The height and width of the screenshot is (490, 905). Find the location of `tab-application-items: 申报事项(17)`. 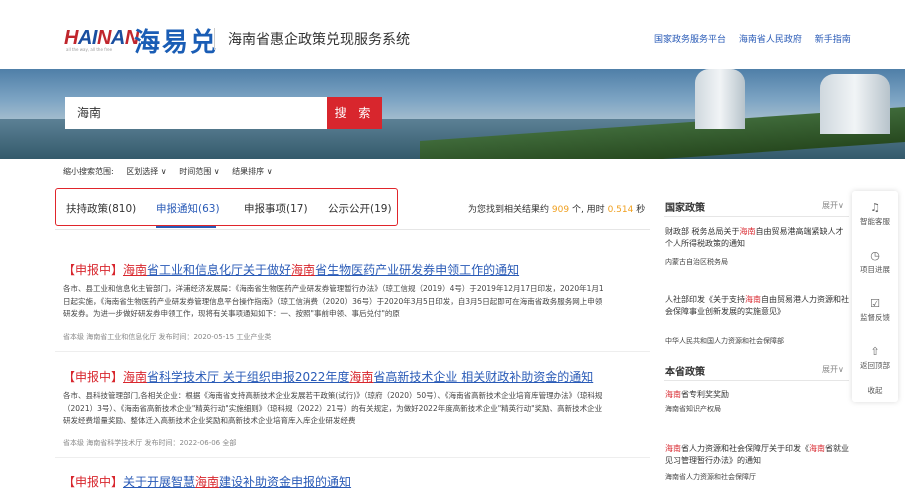

tab-application-items: 申报事项(17) is located at coordinates (276, 208).